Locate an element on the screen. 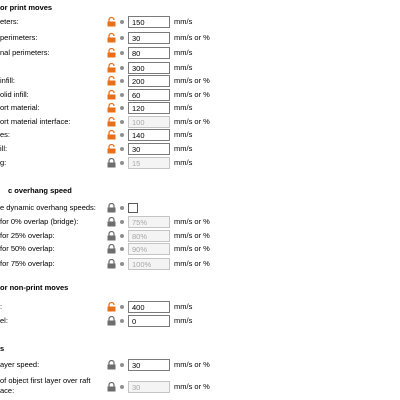 The width and height of the screenshot is (400, 400). setting-row: for 0% overlap (bridge): 75% mm/s or % is located at coordinates (200, 222).